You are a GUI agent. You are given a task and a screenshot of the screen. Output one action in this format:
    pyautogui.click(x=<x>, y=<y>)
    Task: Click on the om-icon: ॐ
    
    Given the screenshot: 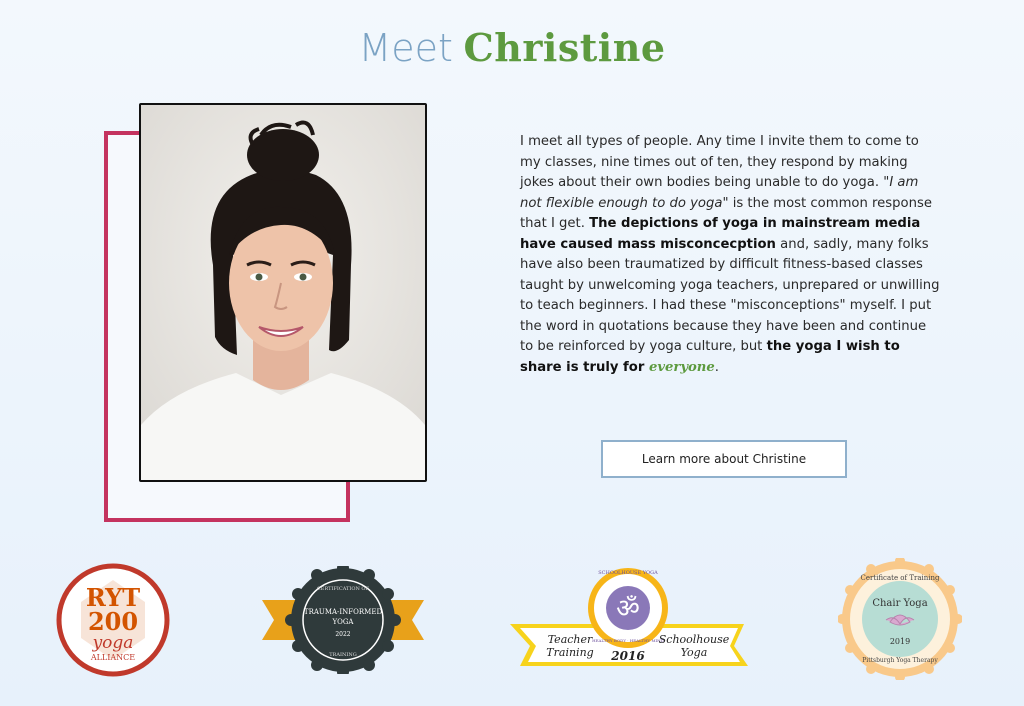 What is the action you would take?
    pyautogui.click(x=628, y=609)
    